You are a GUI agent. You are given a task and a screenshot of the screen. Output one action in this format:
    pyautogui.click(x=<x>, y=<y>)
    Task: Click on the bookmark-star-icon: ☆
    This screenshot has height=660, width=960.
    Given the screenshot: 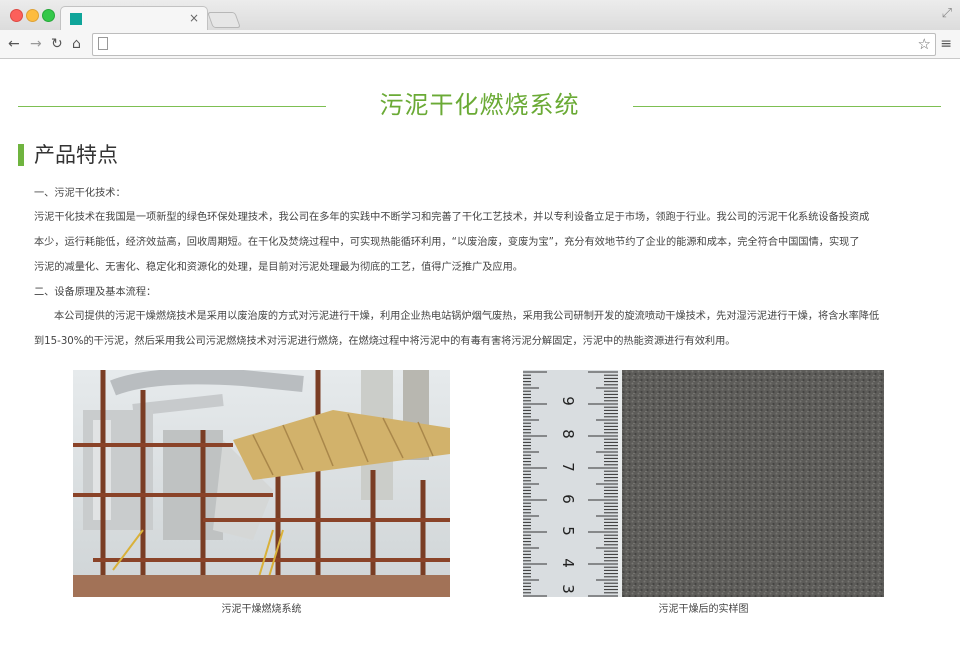 What is the action you would take?
    pyautogui.click(x=924, y=44)
    